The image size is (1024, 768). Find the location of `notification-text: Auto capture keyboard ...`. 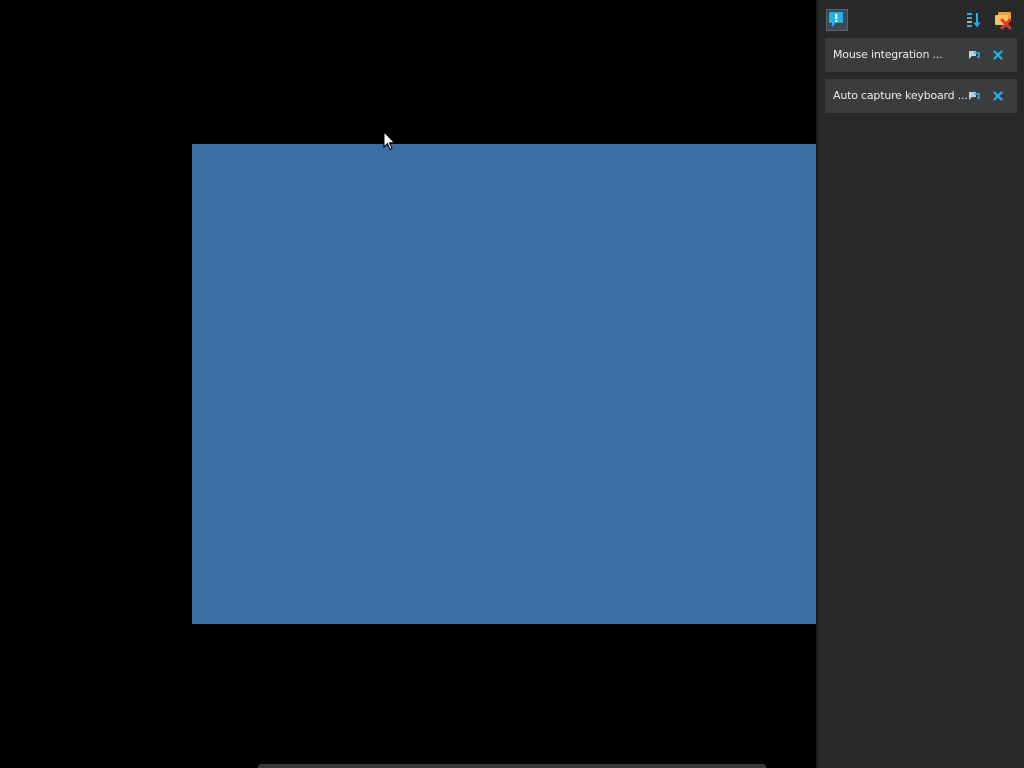

notification-text: Auto capture keyboard ... is located at coordinates (900, 95).